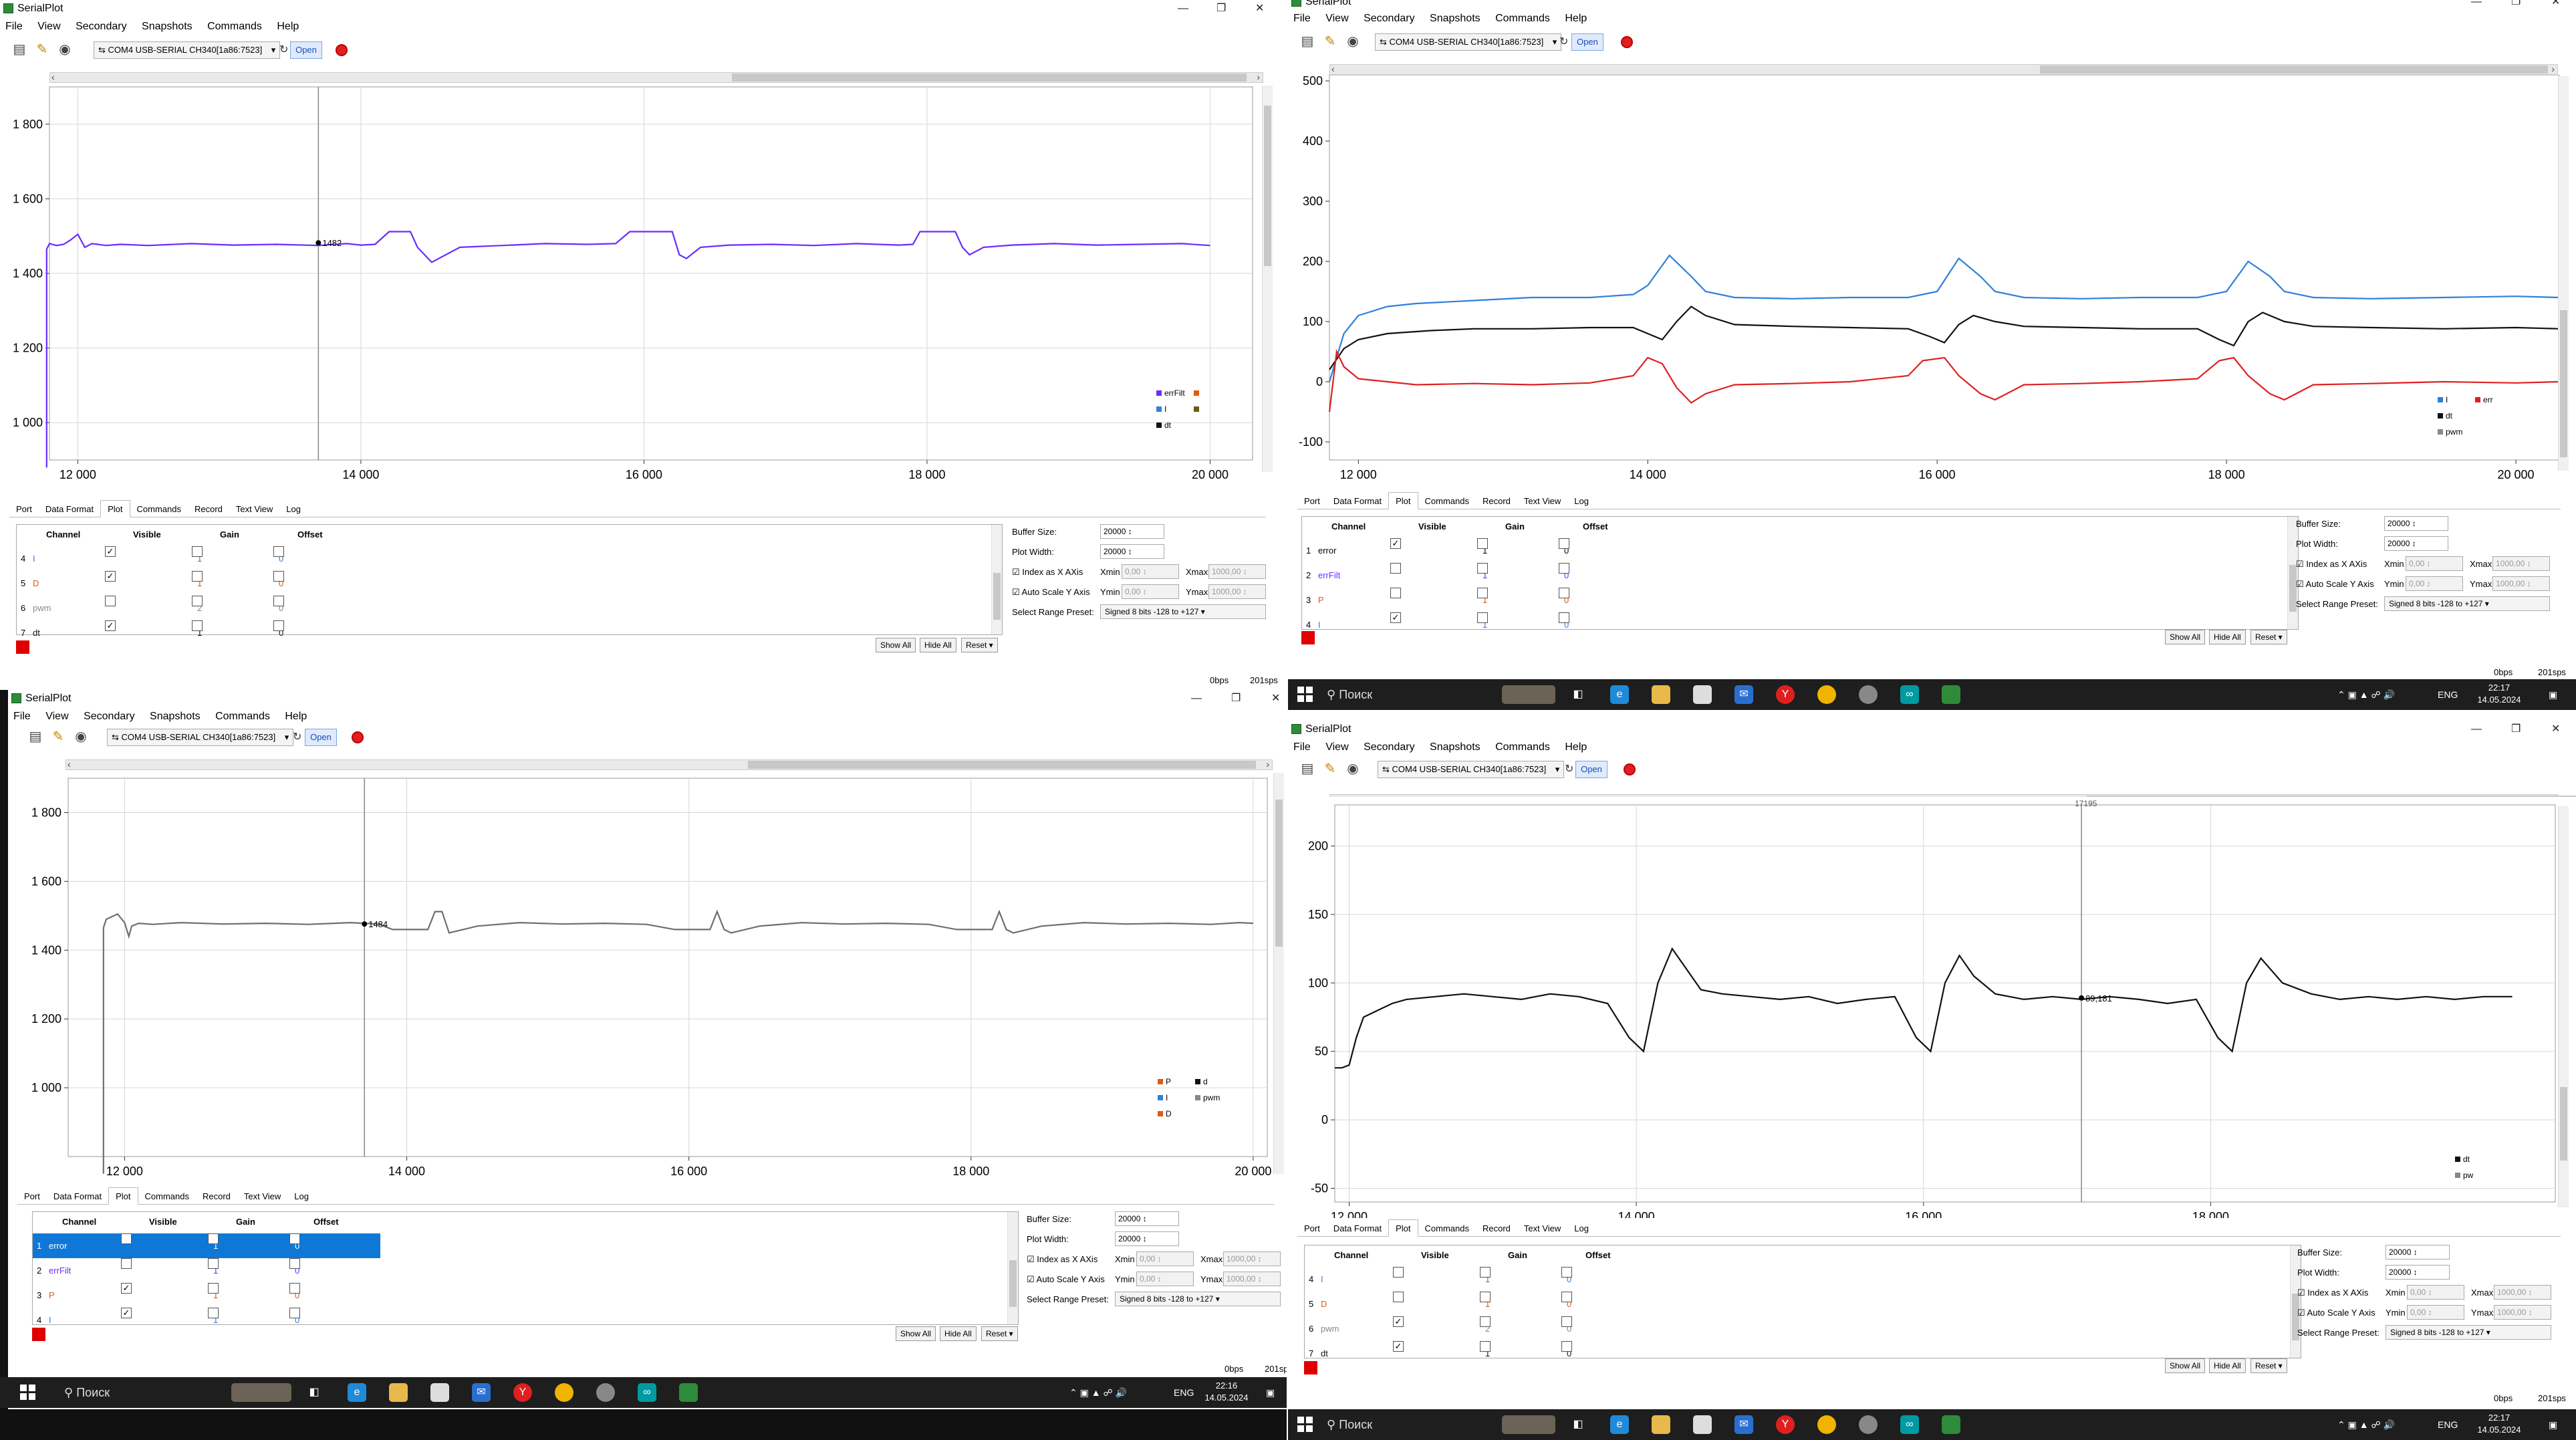 This screenshot has width=2576, height=1440. I want to click on store-icon, so click(1702, 694).